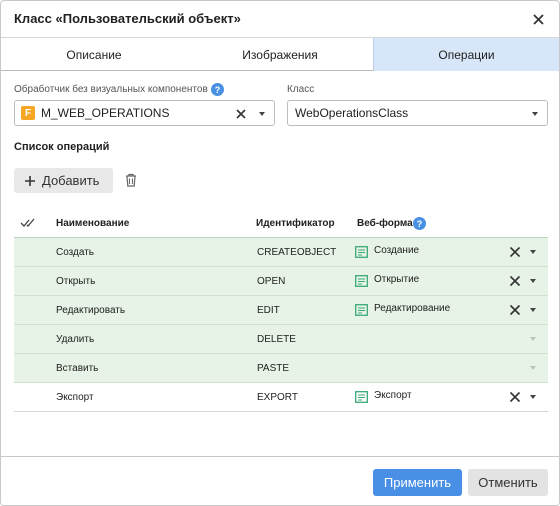 The image size is (560, 506). Describe the element at coordinates (111, 89) in the screenshot. I see `handler-label: Обработчик без визуальных компонентов` at that location.